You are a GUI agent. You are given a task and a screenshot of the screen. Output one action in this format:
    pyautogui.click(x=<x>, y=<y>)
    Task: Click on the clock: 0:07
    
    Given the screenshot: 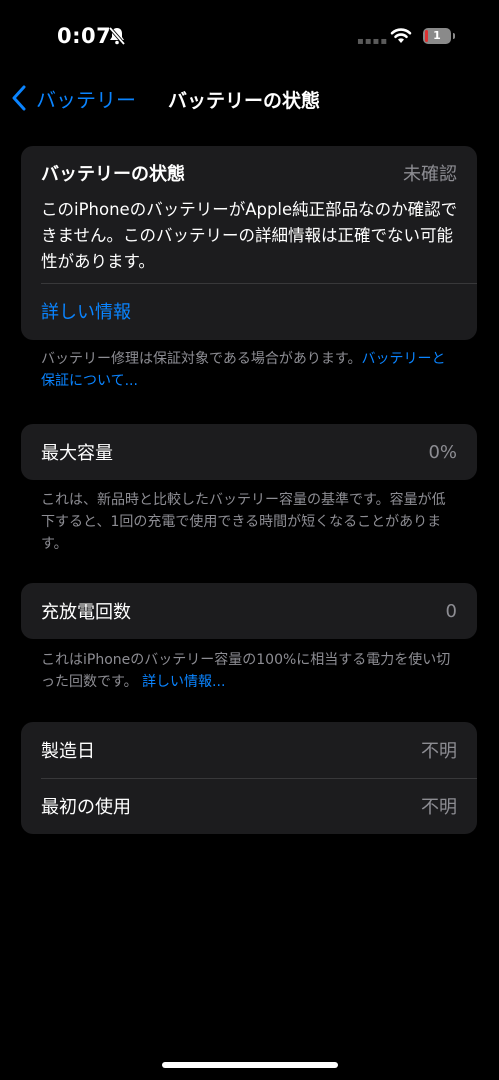 What is the action you would take?
    pyautogui.click(x=84, y=36)
    